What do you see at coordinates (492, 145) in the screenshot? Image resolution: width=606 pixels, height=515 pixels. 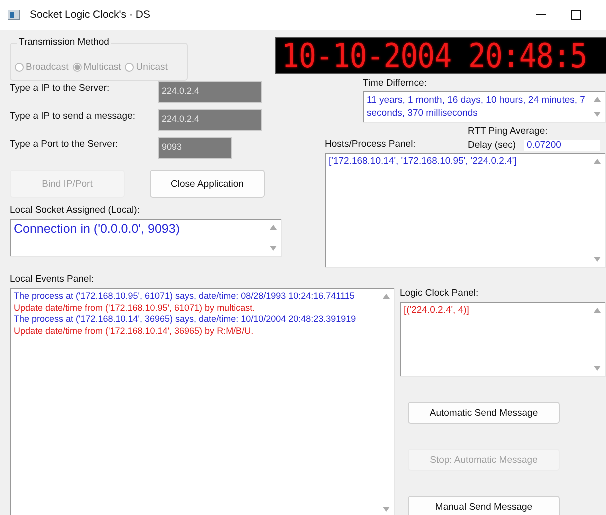 I see `delay-label: Delay (sec)` at bounding box center [492, 145].